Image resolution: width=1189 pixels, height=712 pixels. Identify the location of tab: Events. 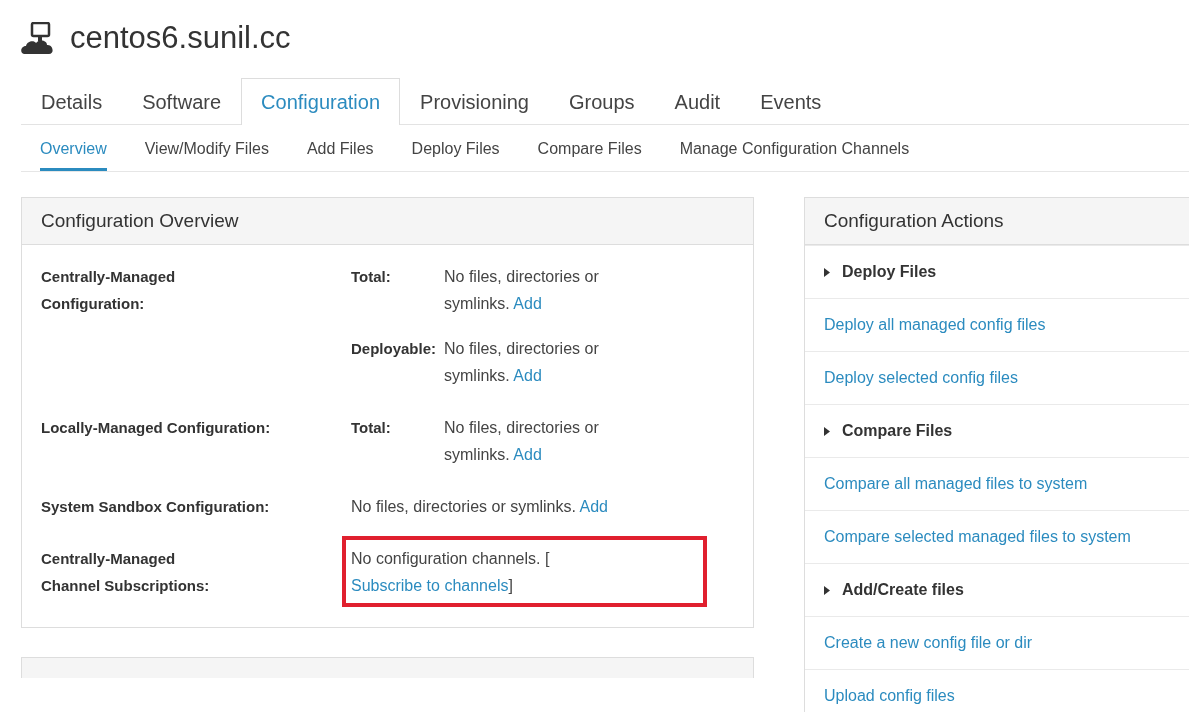
(791, 101).